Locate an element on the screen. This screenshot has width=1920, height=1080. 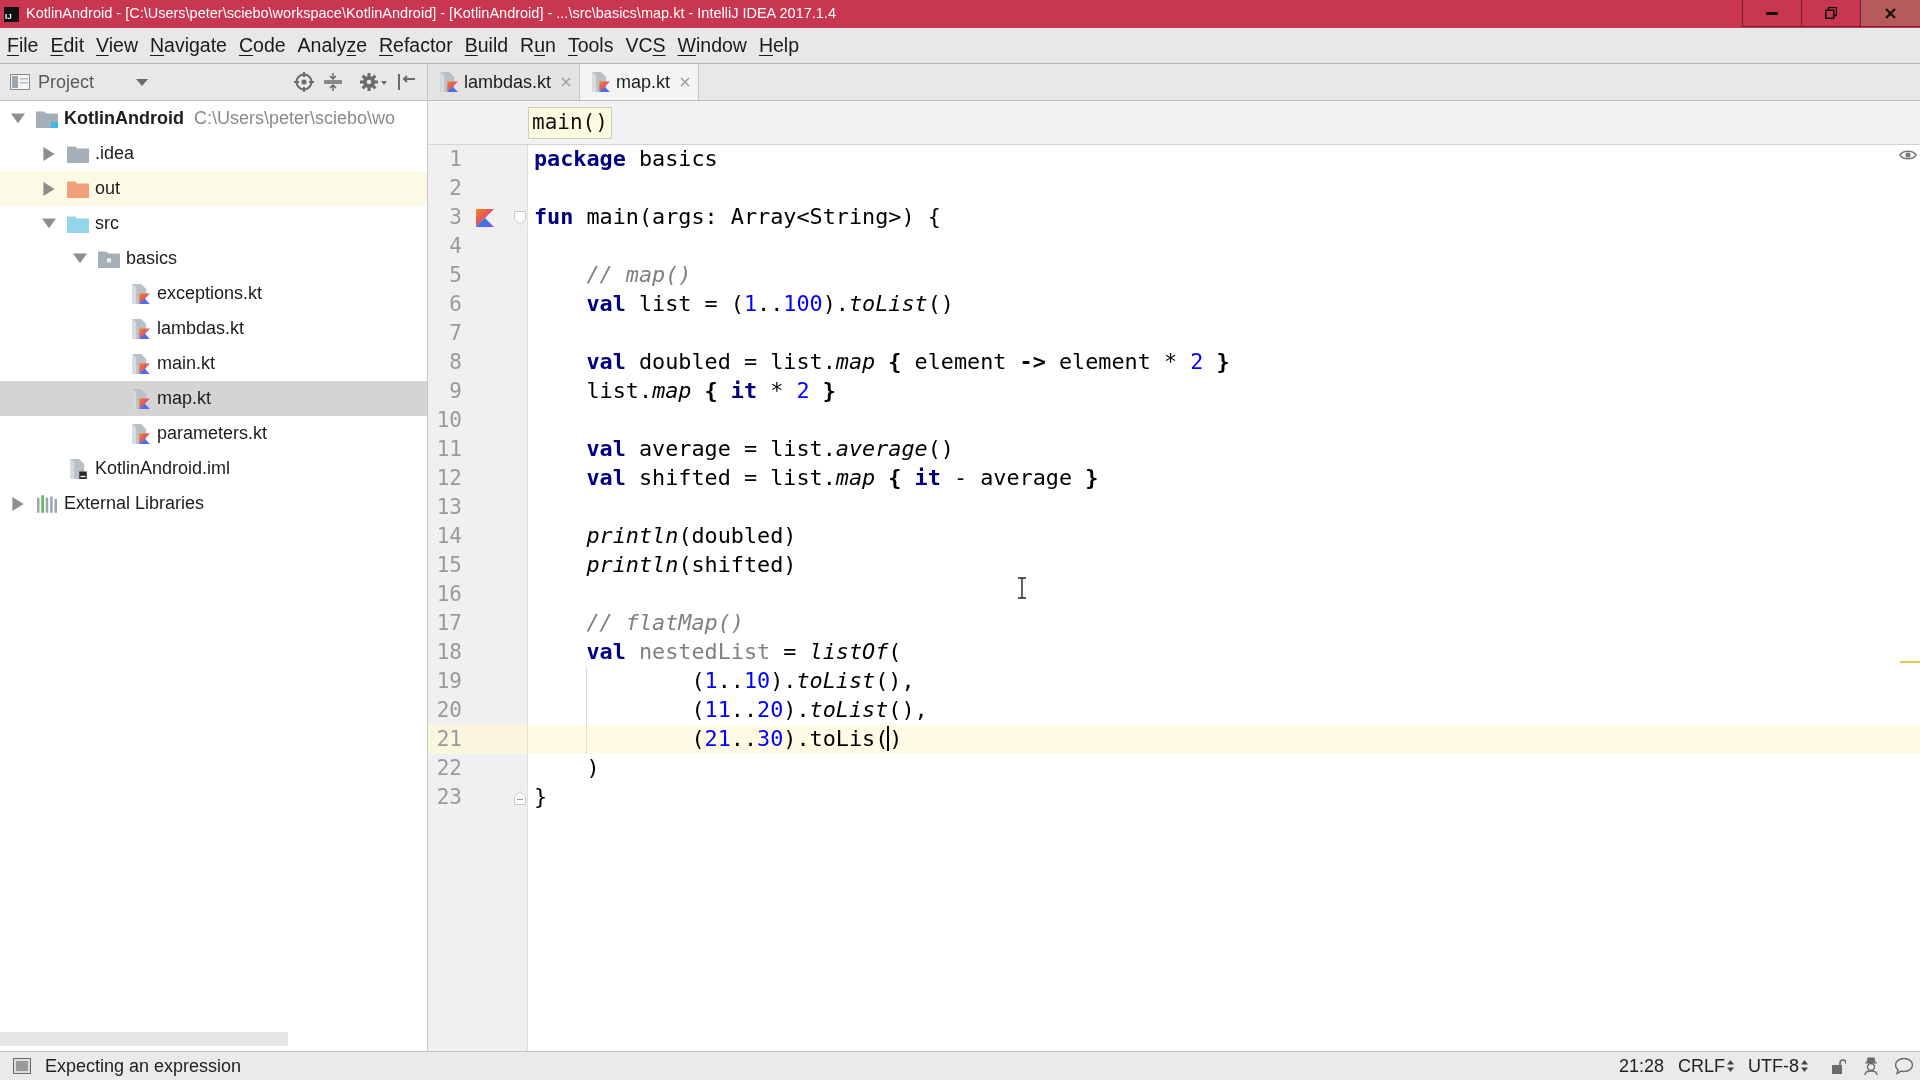
module-folder-icon is located at coordinates (47, 118).